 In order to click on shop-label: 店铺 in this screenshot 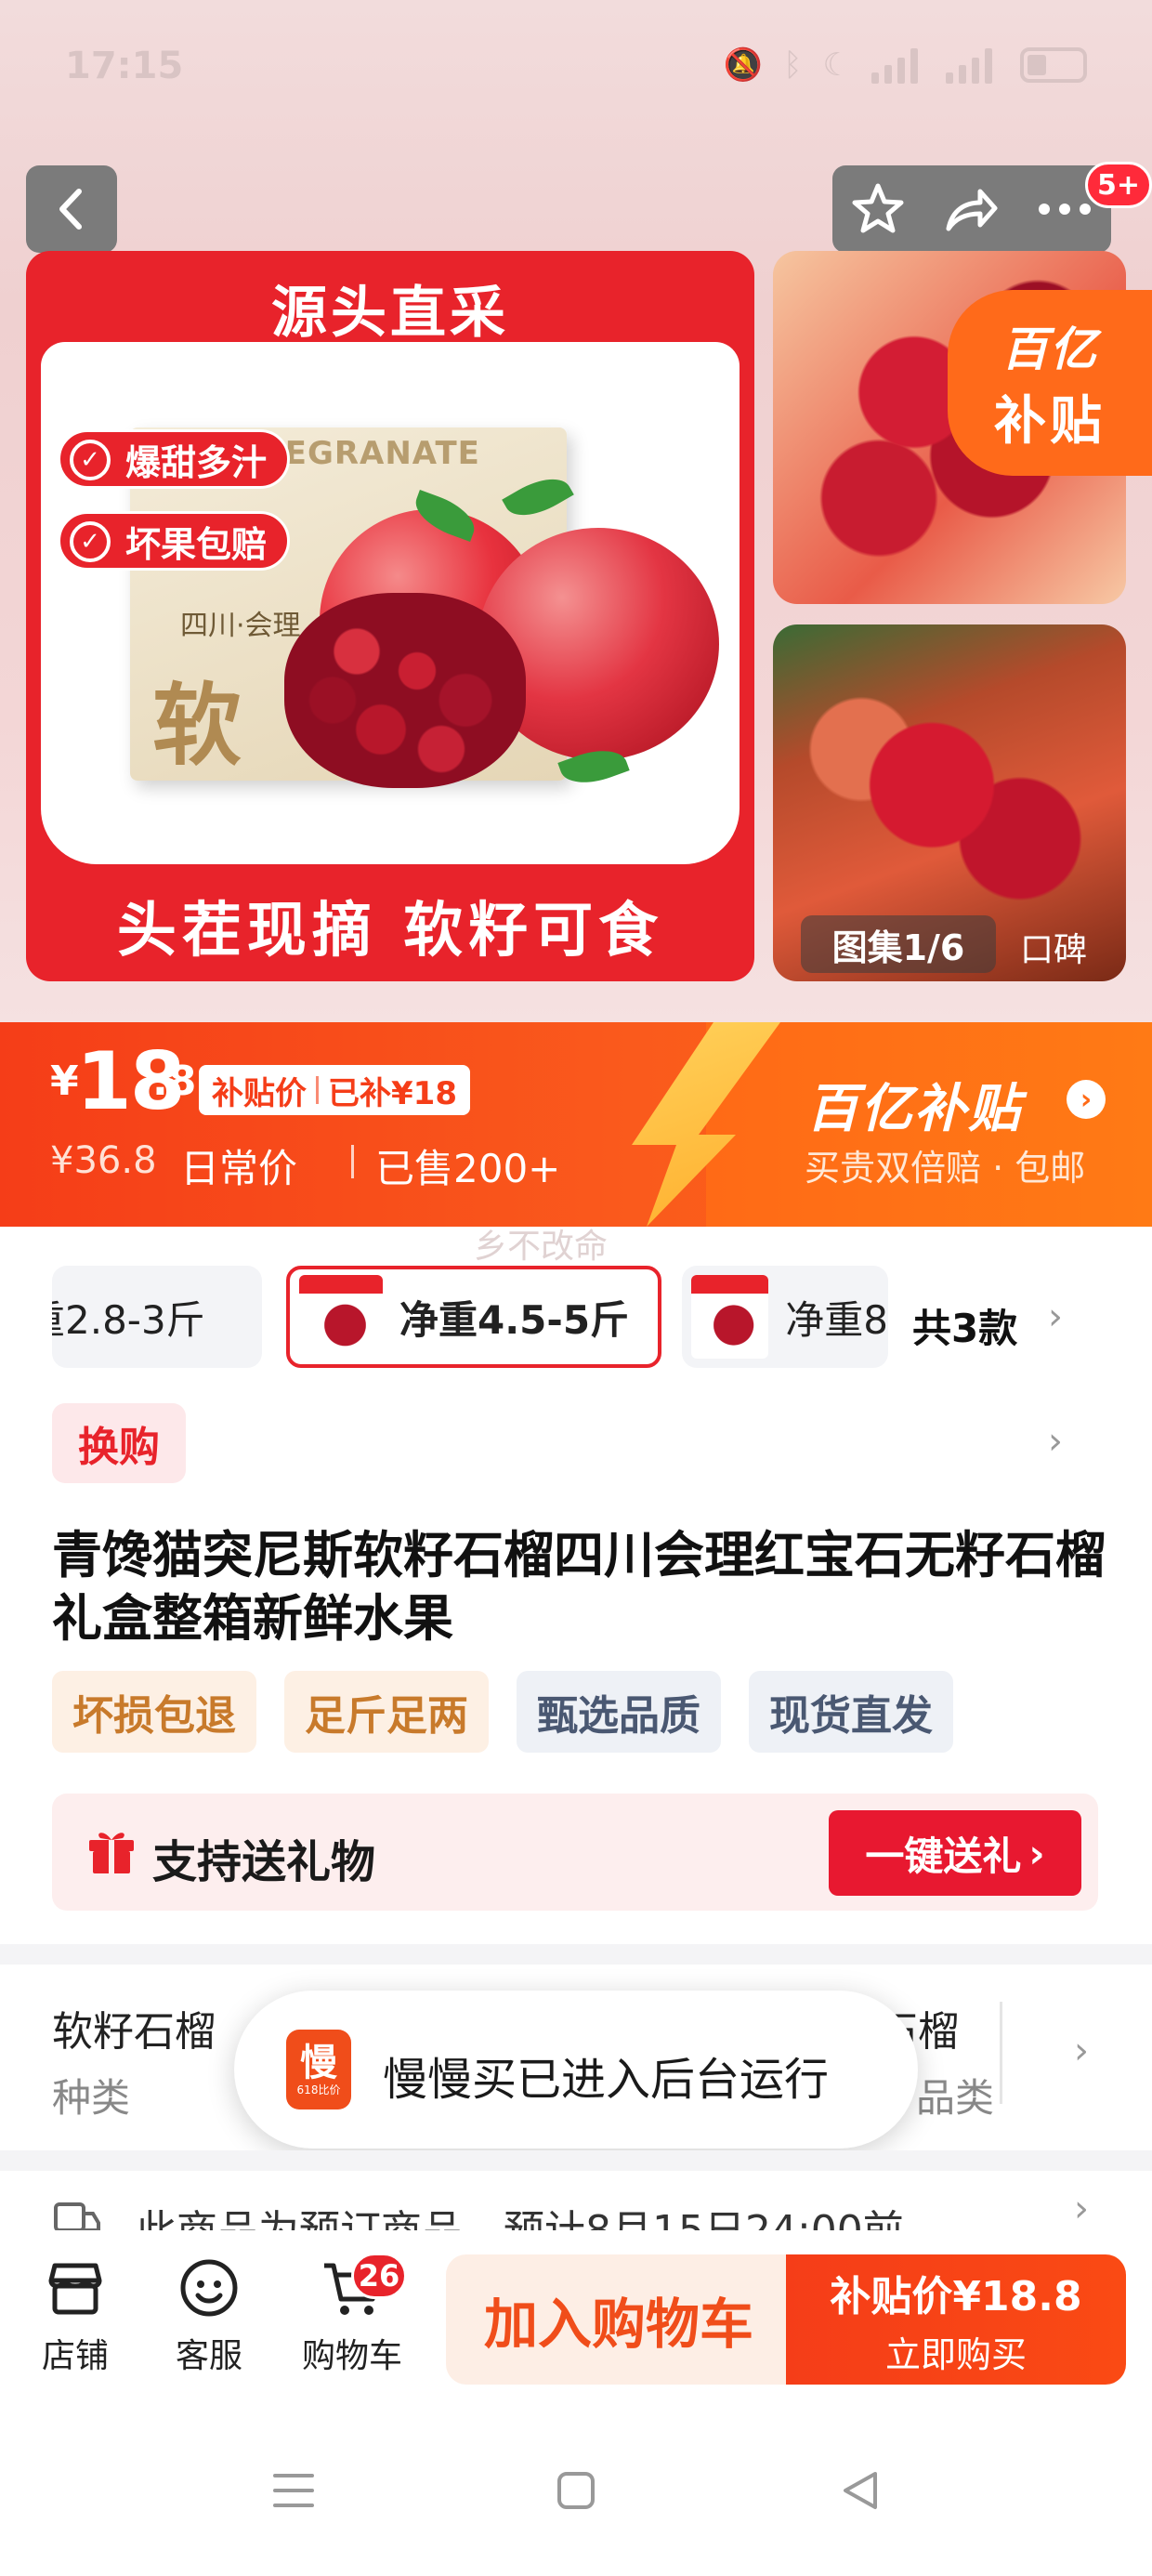, I will do `click(75, 2356)`.